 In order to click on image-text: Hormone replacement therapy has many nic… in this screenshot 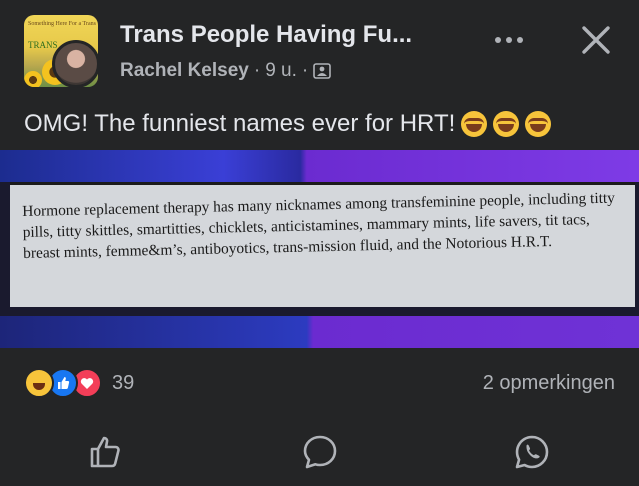, I will do `click(319, 225)`.